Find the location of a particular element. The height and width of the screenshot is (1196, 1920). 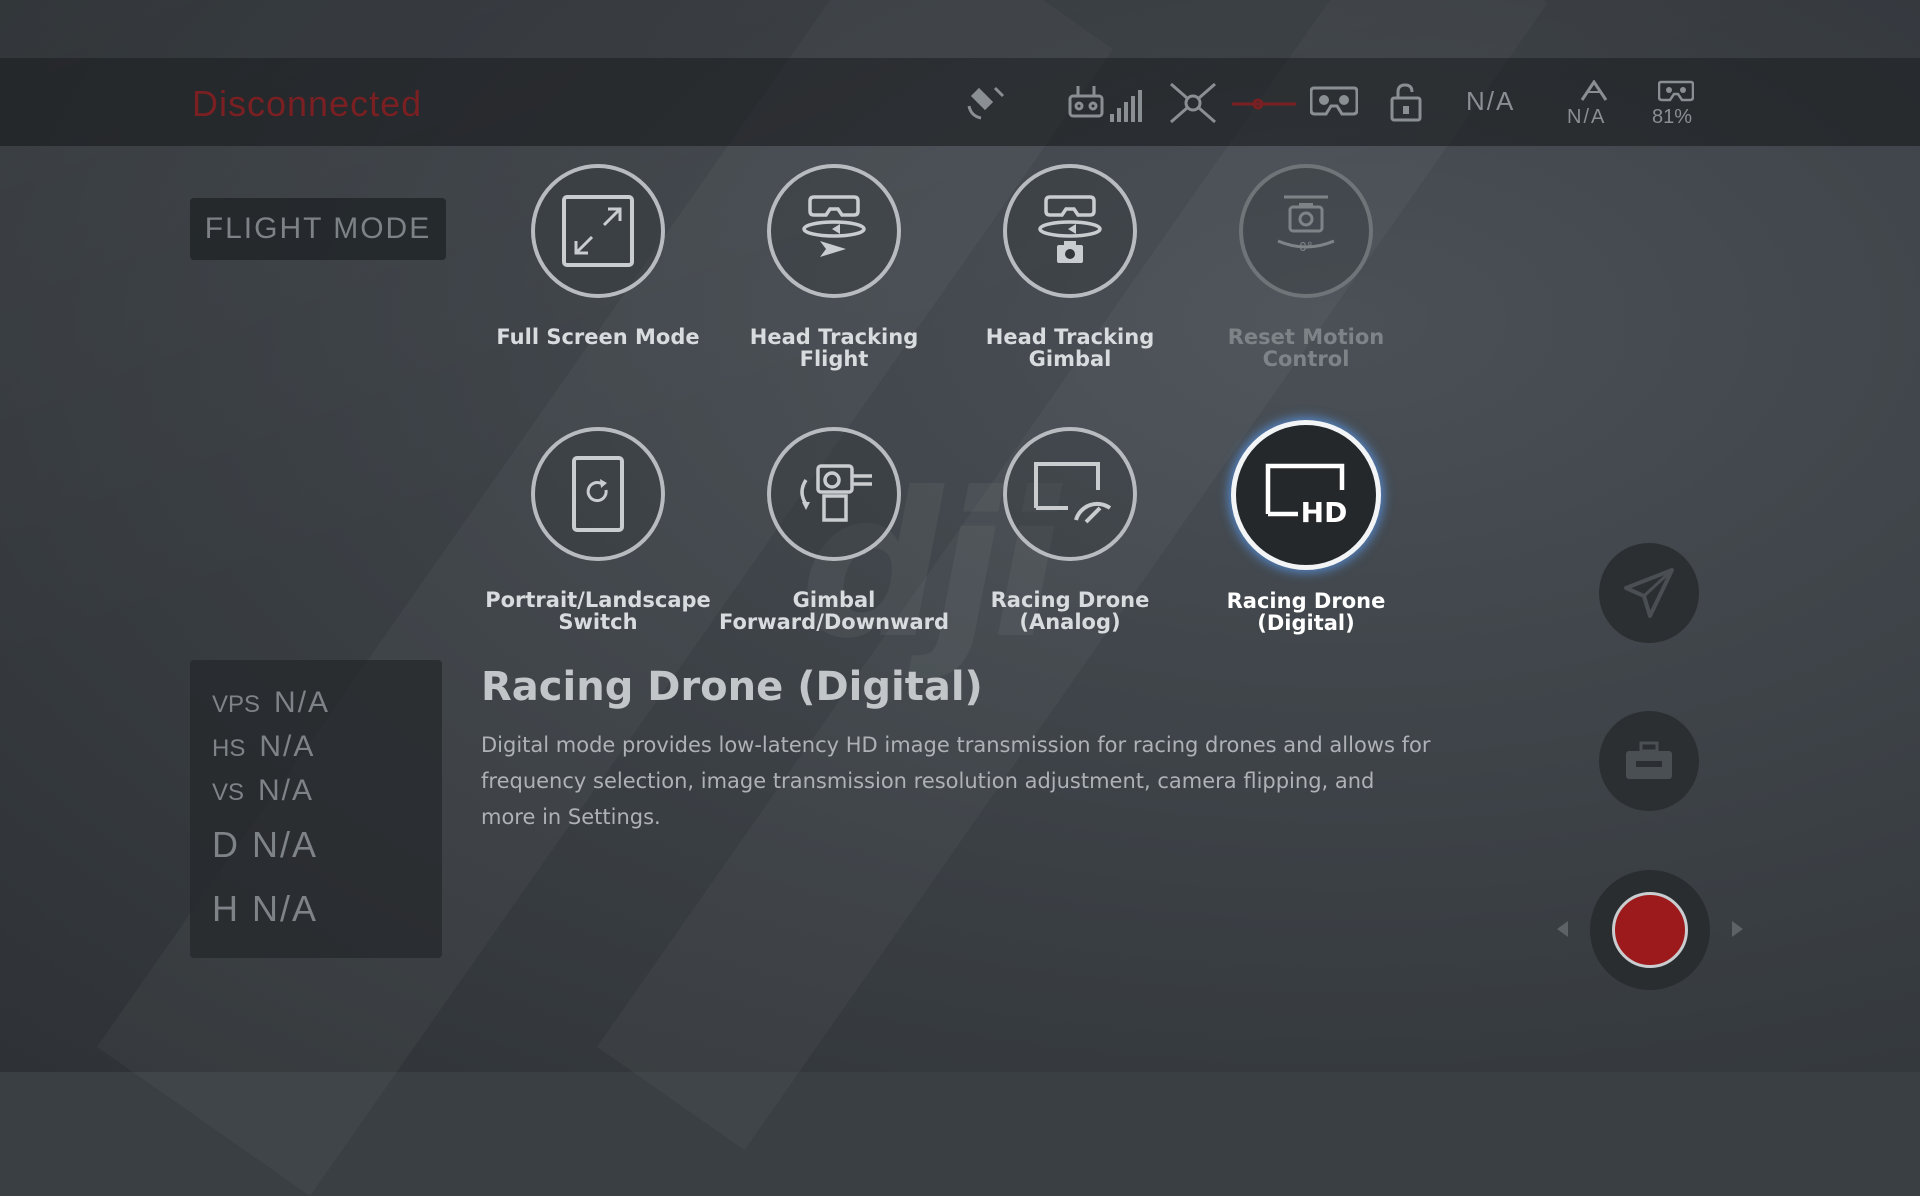

mode-label: Head Tracking Flight is located at coordinates (834, 348).